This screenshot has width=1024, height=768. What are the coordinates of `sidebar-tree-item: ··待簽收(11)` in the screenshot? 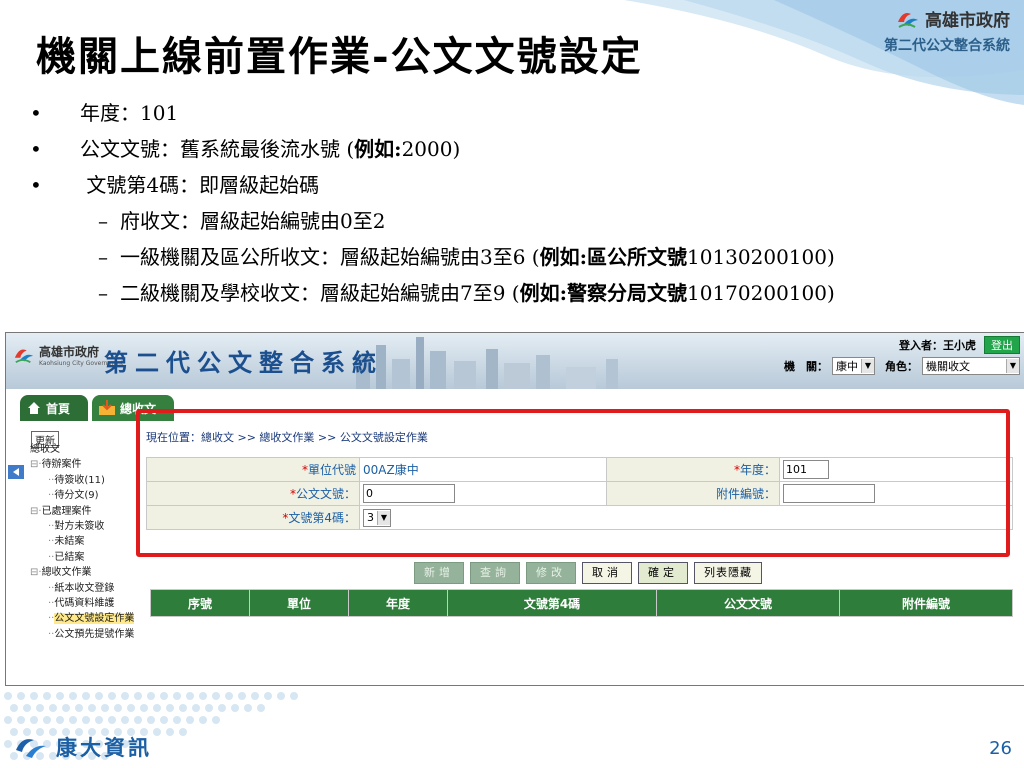 It's located at (82, 480).